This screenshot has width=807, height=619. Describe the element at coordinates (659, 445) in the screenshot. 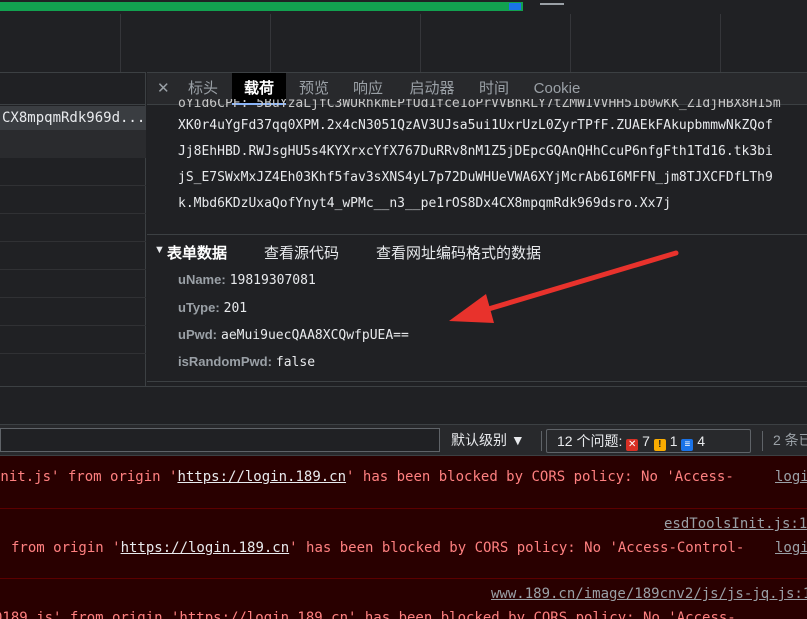

I see `warning-icon: !` at that location.